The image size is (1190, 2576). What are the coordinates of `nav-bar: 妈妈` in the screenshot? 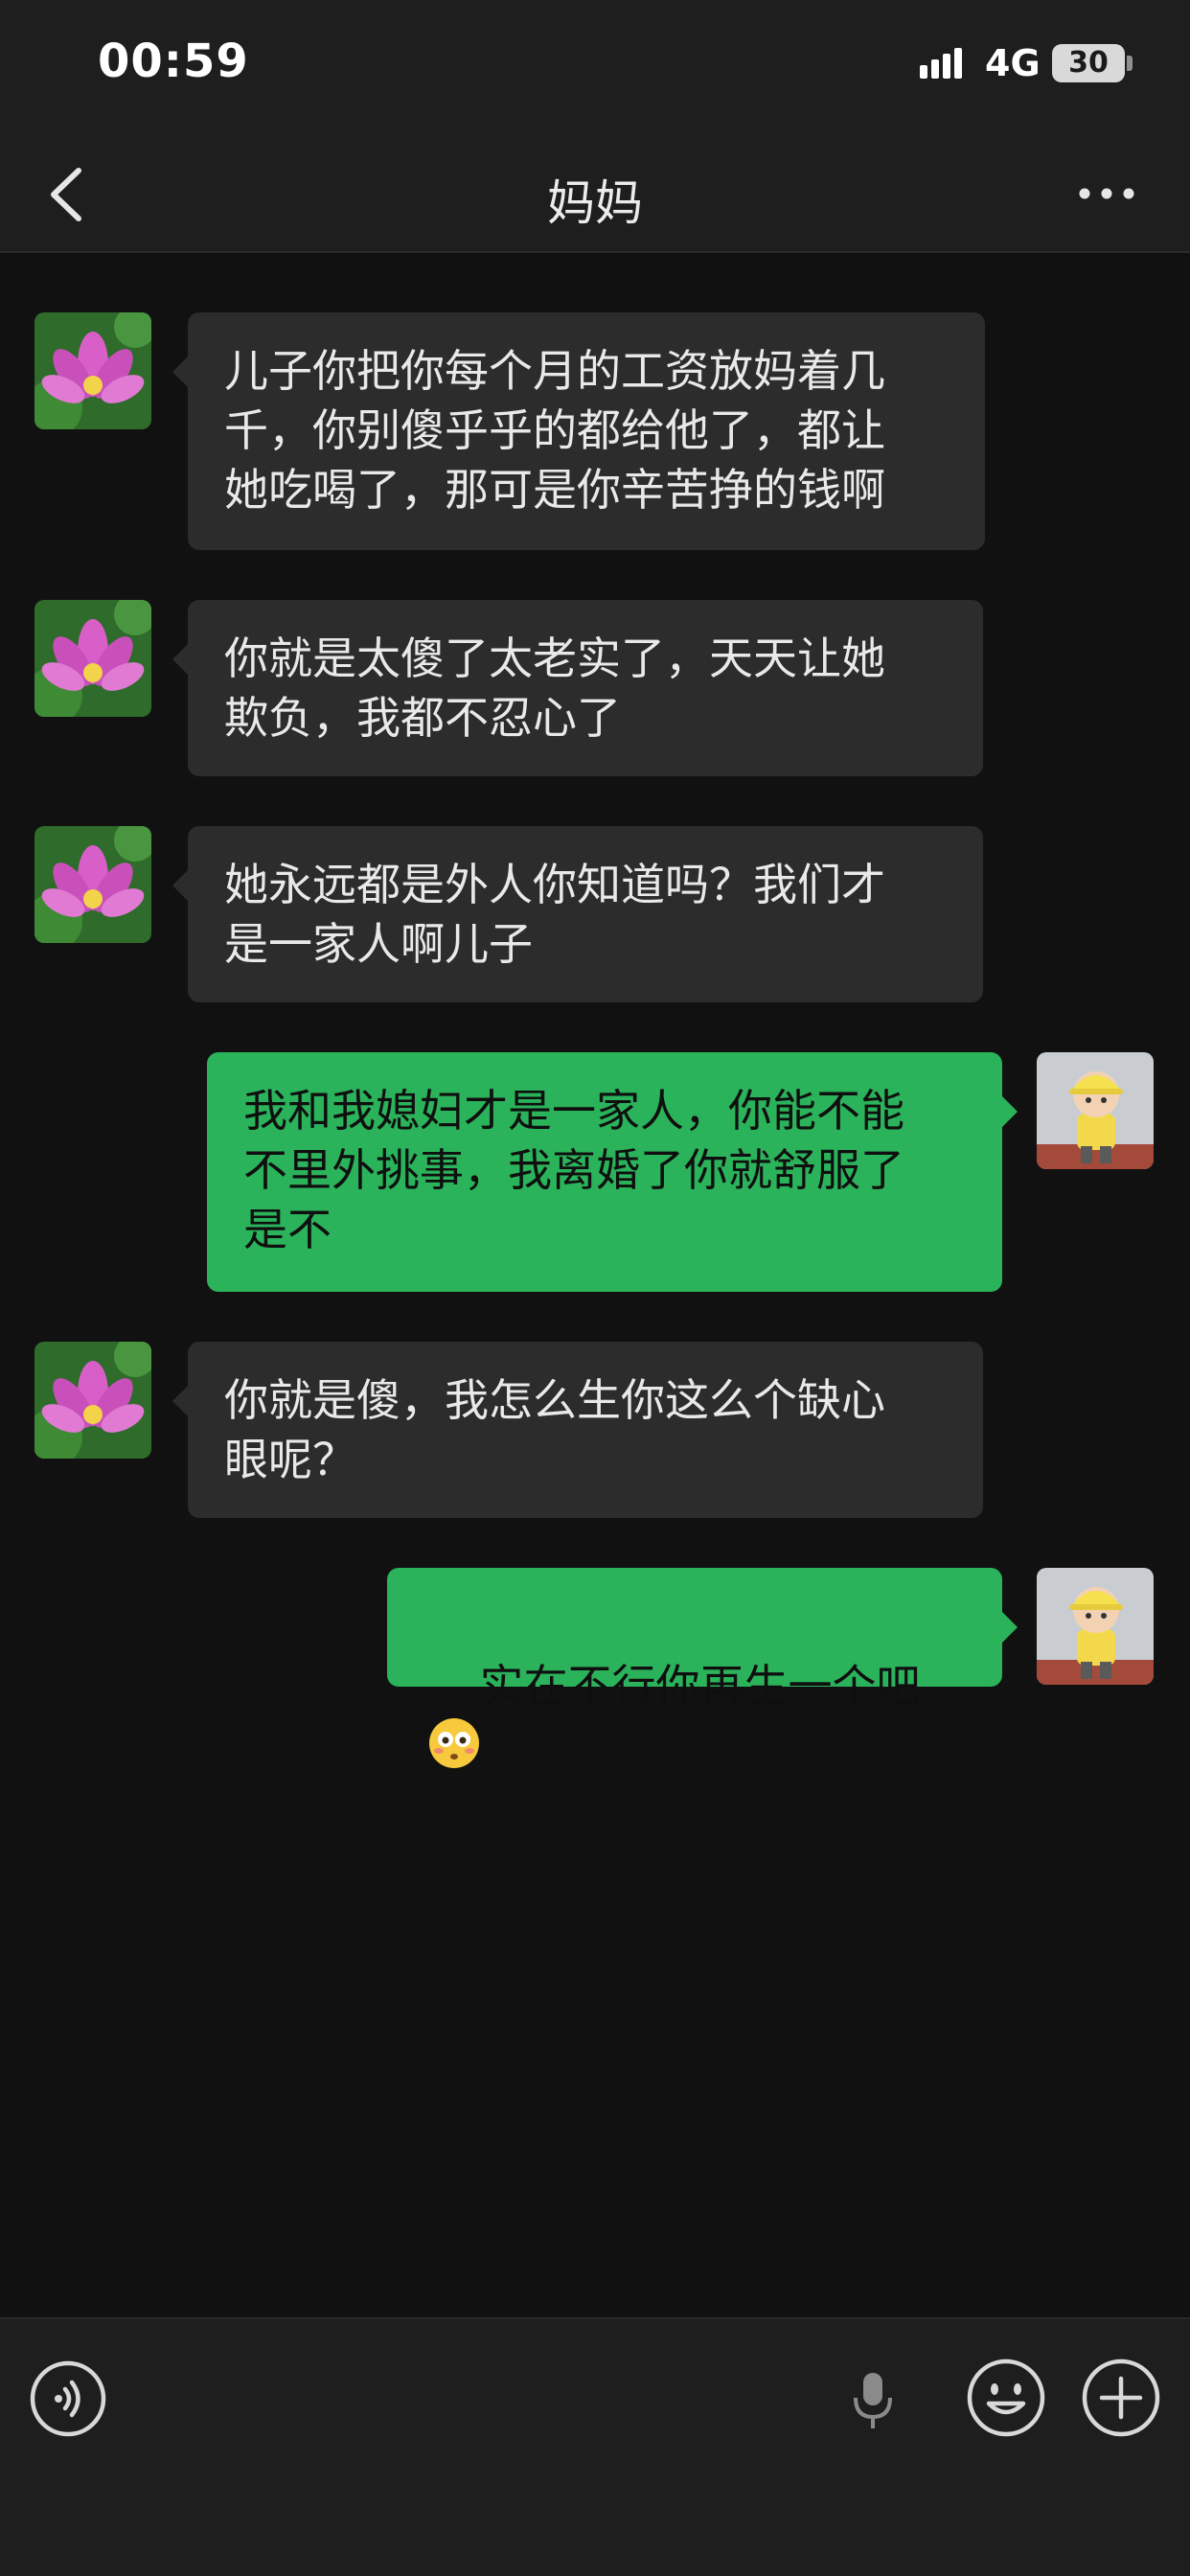 It's located at (595, 193).